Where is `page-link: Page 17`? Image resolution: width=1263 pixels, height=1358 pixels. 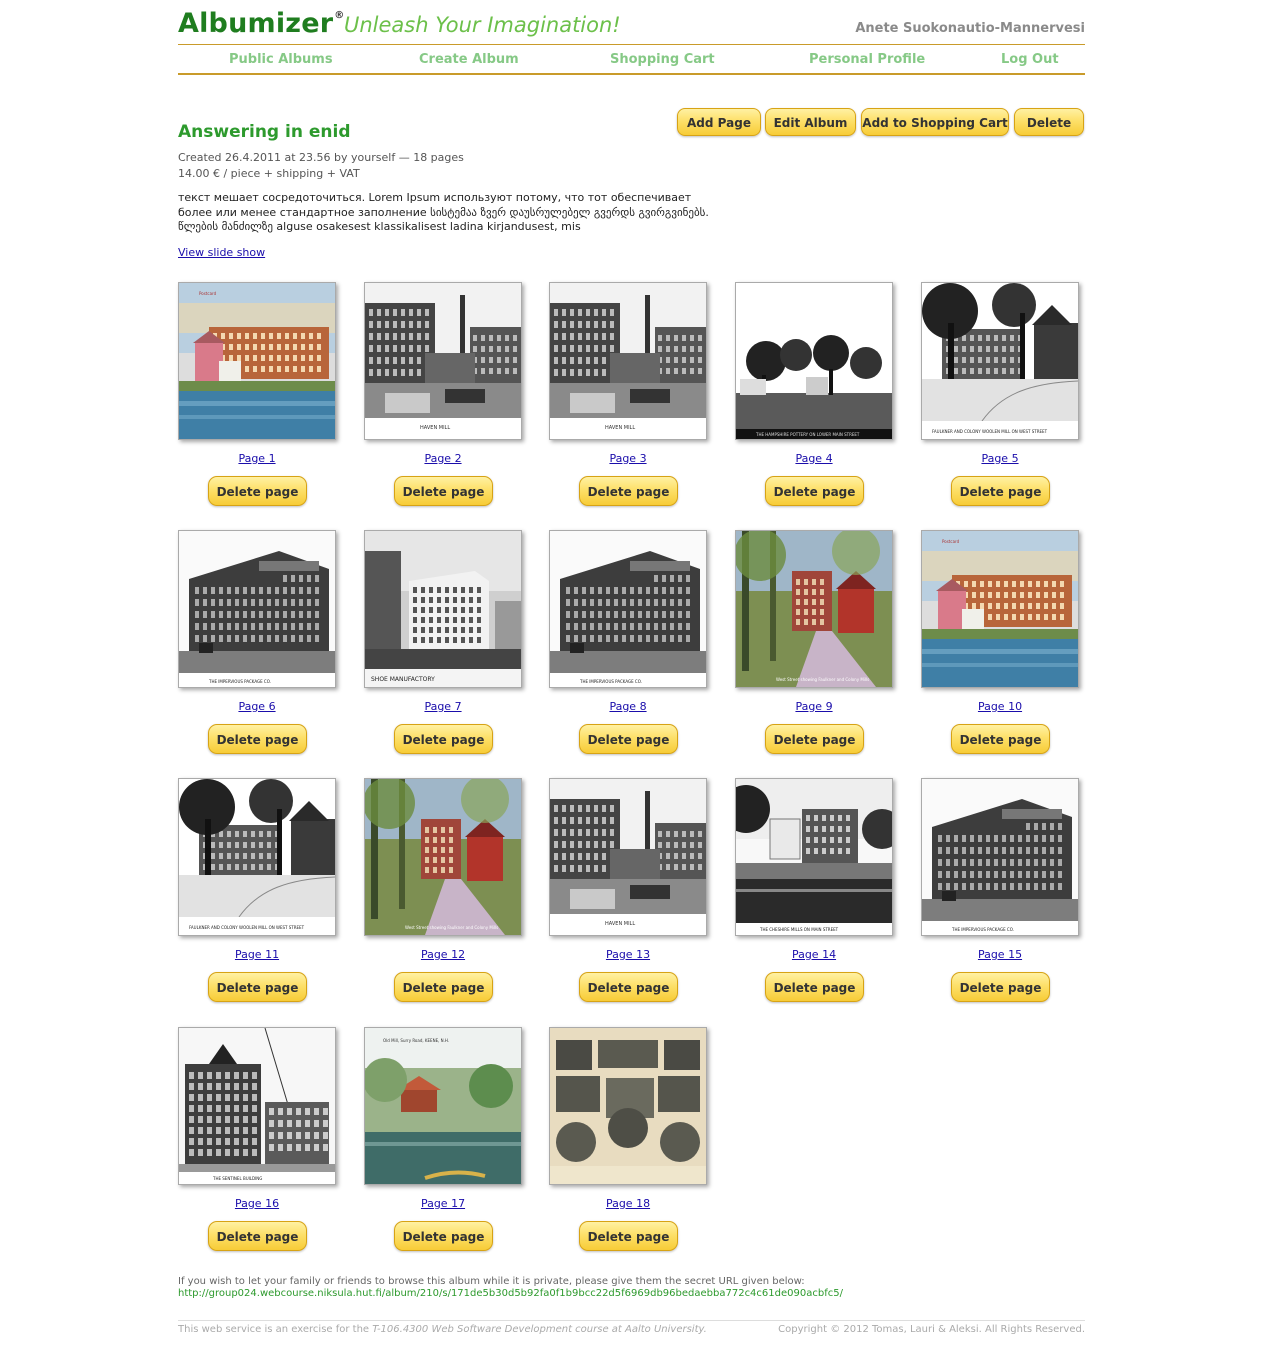 page-link: Page 17 is located at coordinates (443, 1203).